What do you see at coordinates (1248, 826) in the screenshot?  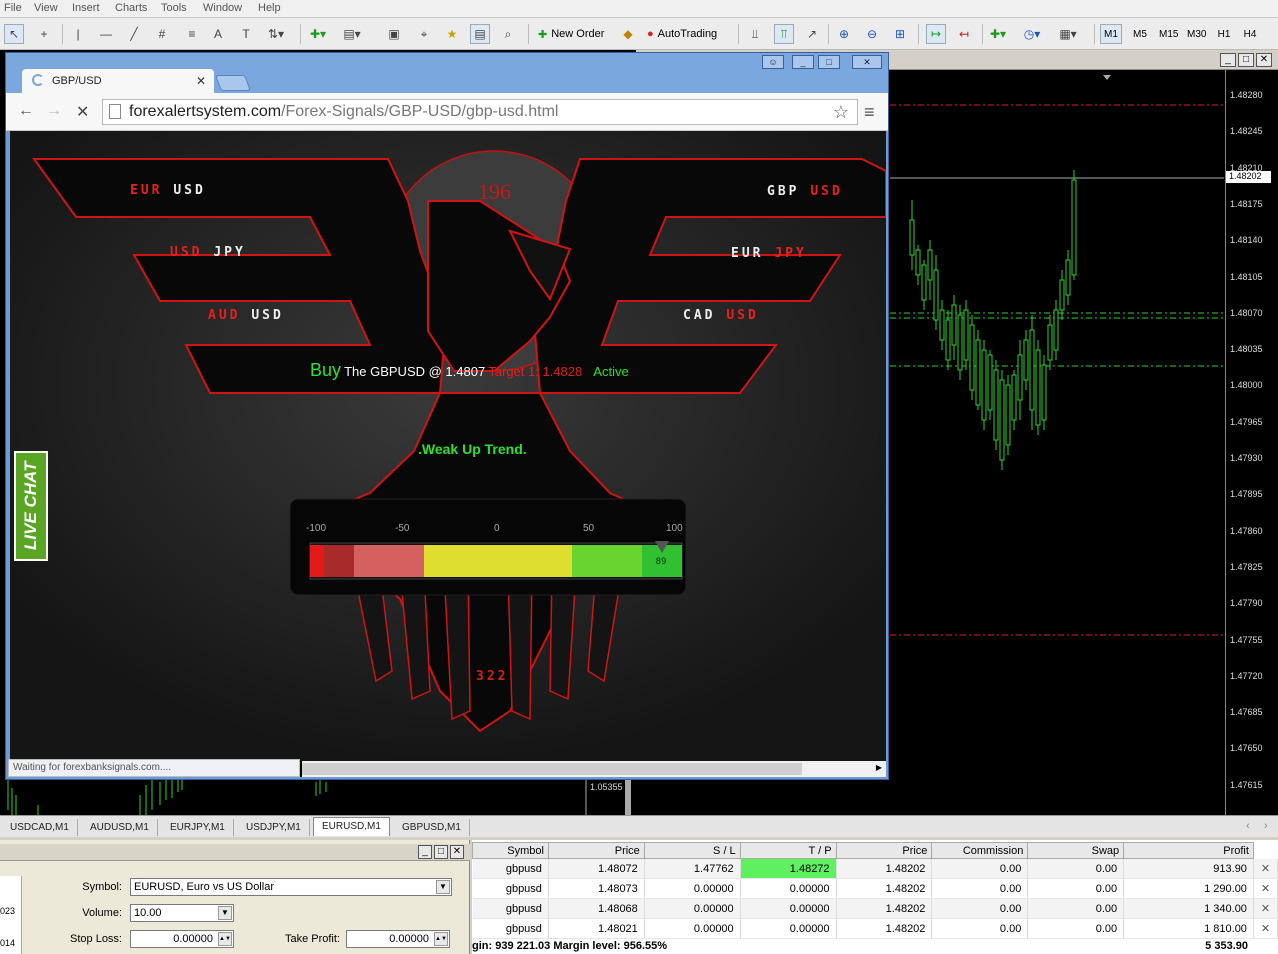 I see `tab-scroll-left-icon: ‹` at bounding box center [1248, 826].